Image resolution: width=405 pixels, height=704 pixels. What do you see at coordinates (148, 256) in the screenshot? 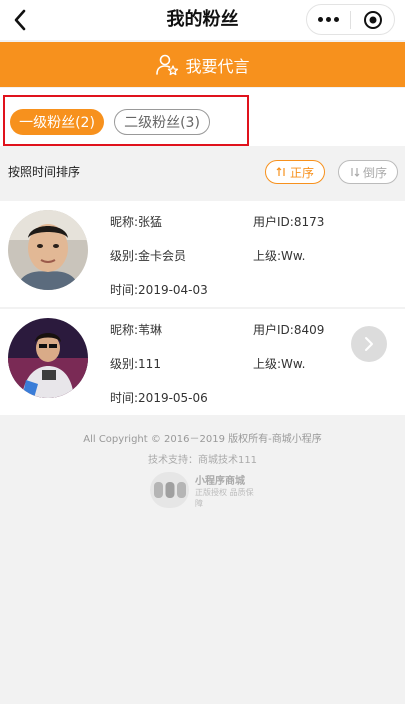
I see `fan-level: 级别:金卡会员` at bounding box center [148, 256].